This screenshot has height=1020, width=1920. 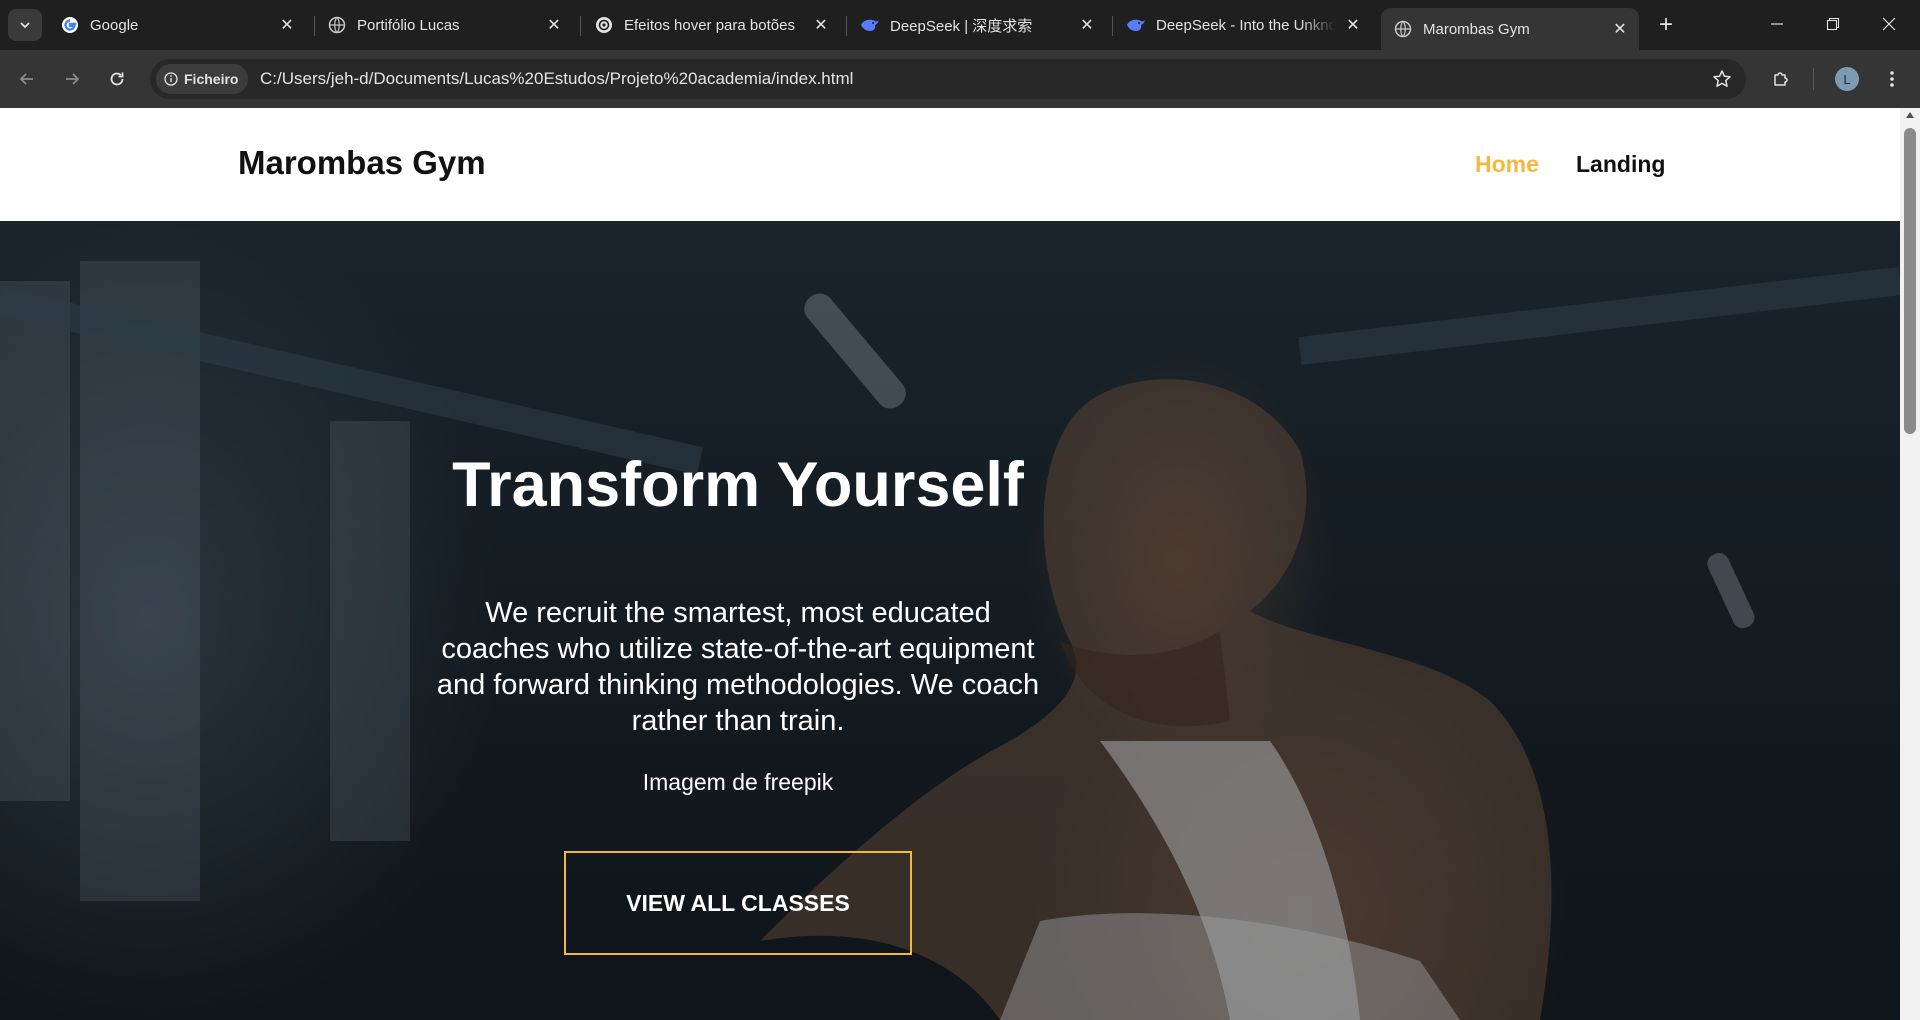 What do you see at coordinates (1666, 25) in the screenshot?
I see `new-tab-button: +` at bounding box center [1666, 25].